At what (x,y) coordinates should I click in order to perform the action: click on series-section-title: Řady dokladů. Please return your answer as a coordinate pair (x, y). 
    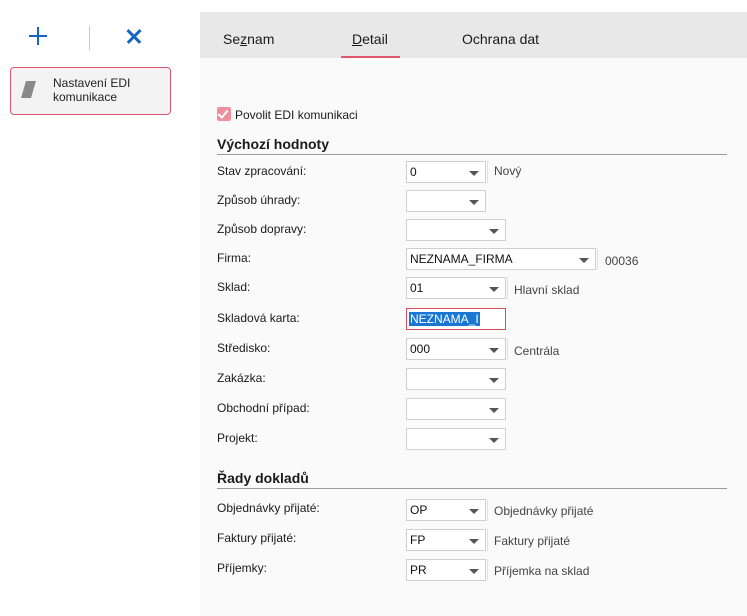
    Looking at the image, I should click on (263, 478).